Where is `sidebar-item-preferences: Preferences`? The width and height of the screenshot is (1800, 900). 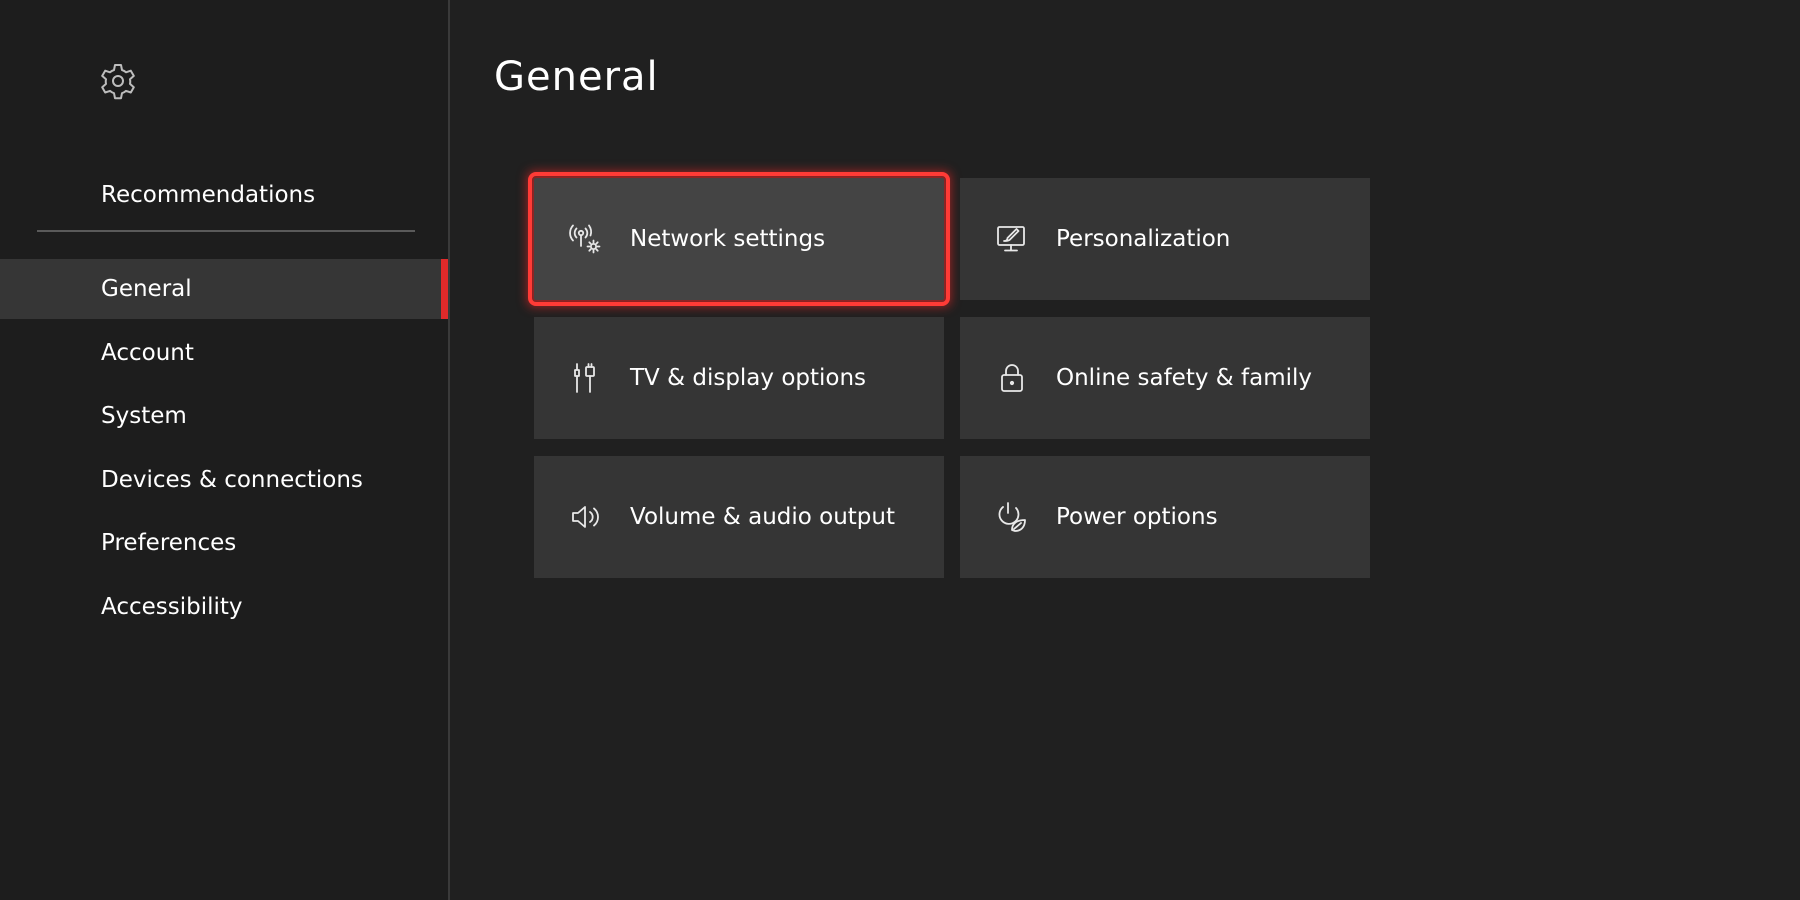
sidebar-item-preferences: Preferences is located at coordinates (224, 543).